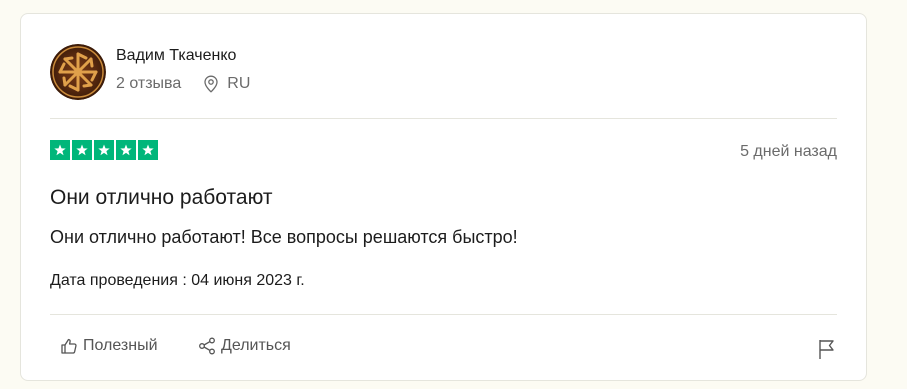 The width and height of the screenshot is (907, 389). What do you see at coordinates (120, 345) in the screenshot?
I see `useful-label: Полезный` at bounding box center [120, 345].